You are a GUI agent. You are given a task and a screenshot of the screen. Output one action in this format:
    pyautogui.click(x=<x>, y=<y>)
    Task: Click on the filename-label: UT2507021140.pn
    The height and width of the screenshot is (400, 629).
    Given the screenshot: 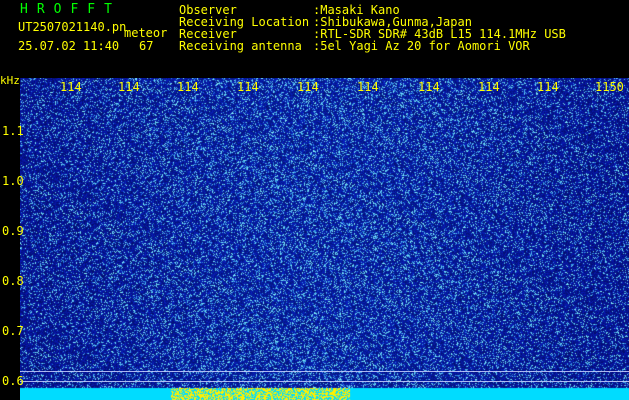 What is the action you would take?
    pyautogui.click(x=72, y=27)
    